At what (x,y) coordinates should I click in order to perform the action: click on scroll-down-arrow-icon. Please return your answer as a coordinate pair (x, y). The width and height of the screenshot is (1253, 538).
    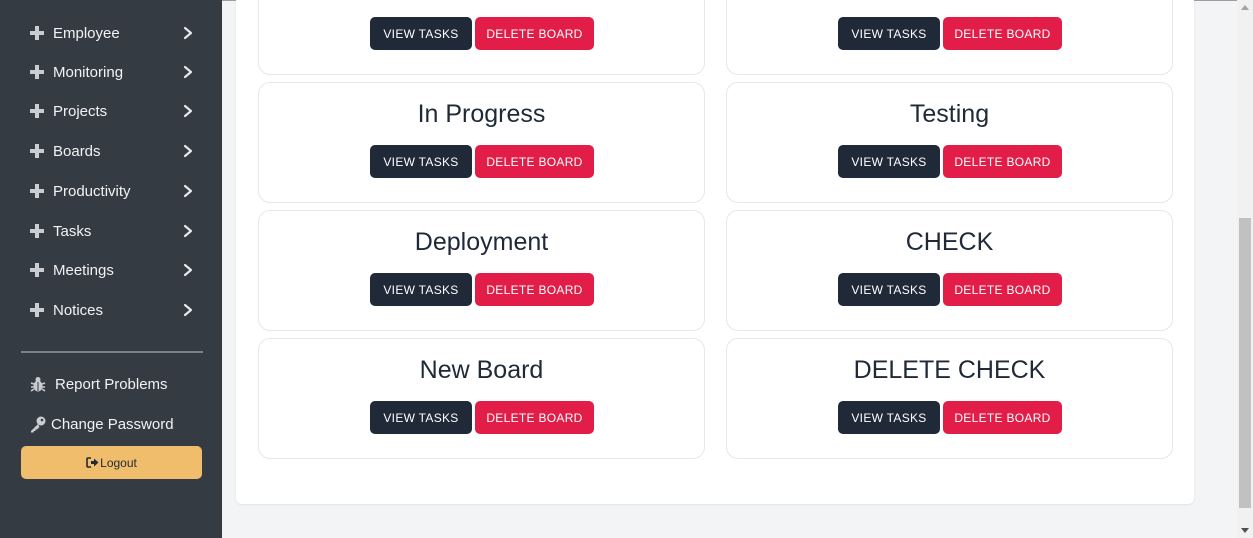
    Looking at the image, I should click on (1245, 531).